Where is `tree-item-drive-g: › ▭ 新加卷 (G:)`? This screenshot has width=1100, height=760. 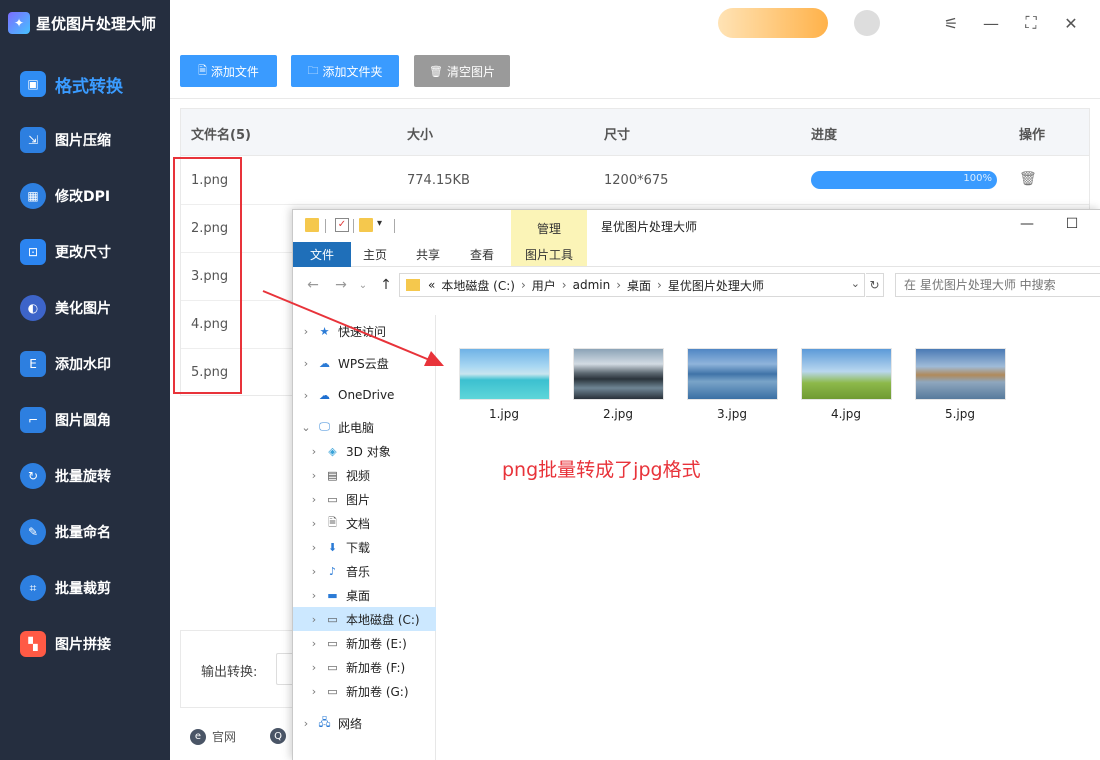 tree-item-drive-g: › ▭ 新加卷 (G:) is located at coordinates (364, 691).